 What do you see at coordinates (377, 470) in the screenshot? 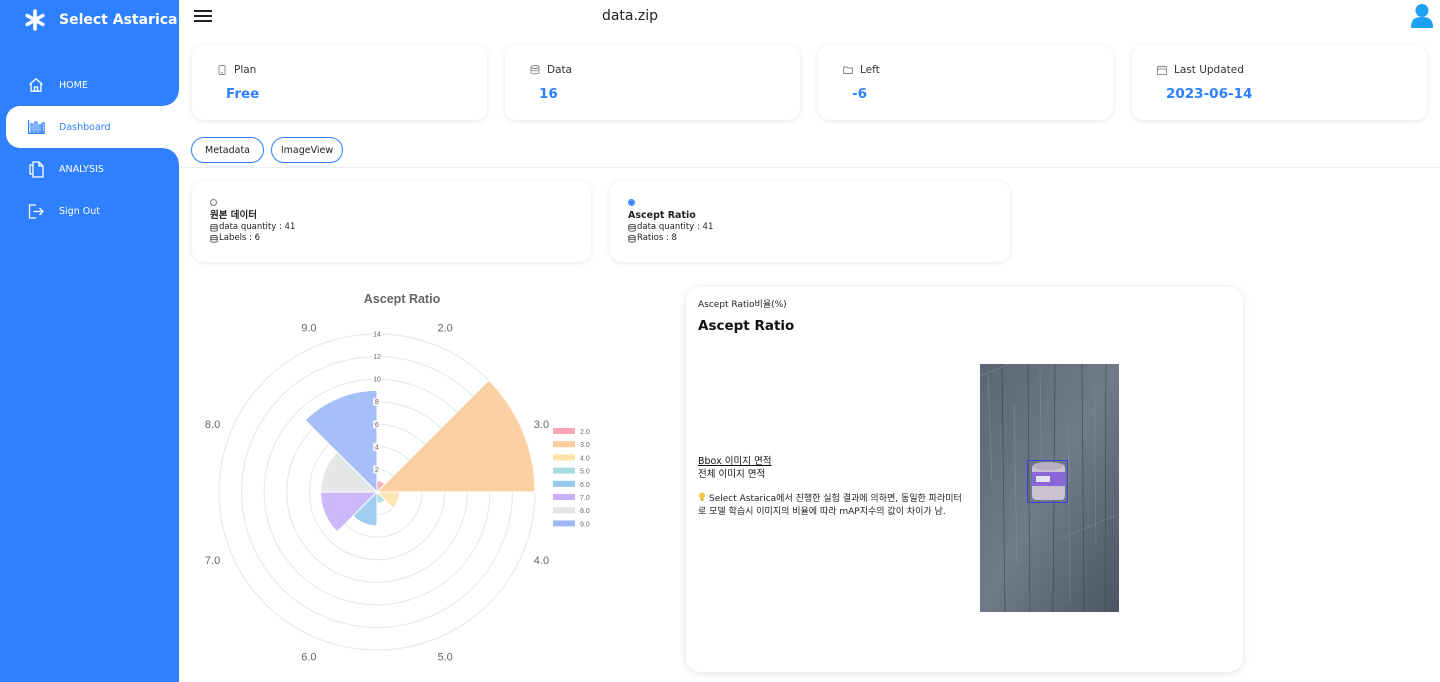
I see `radial-tick-label: 2` at bounding box center [377, 470].